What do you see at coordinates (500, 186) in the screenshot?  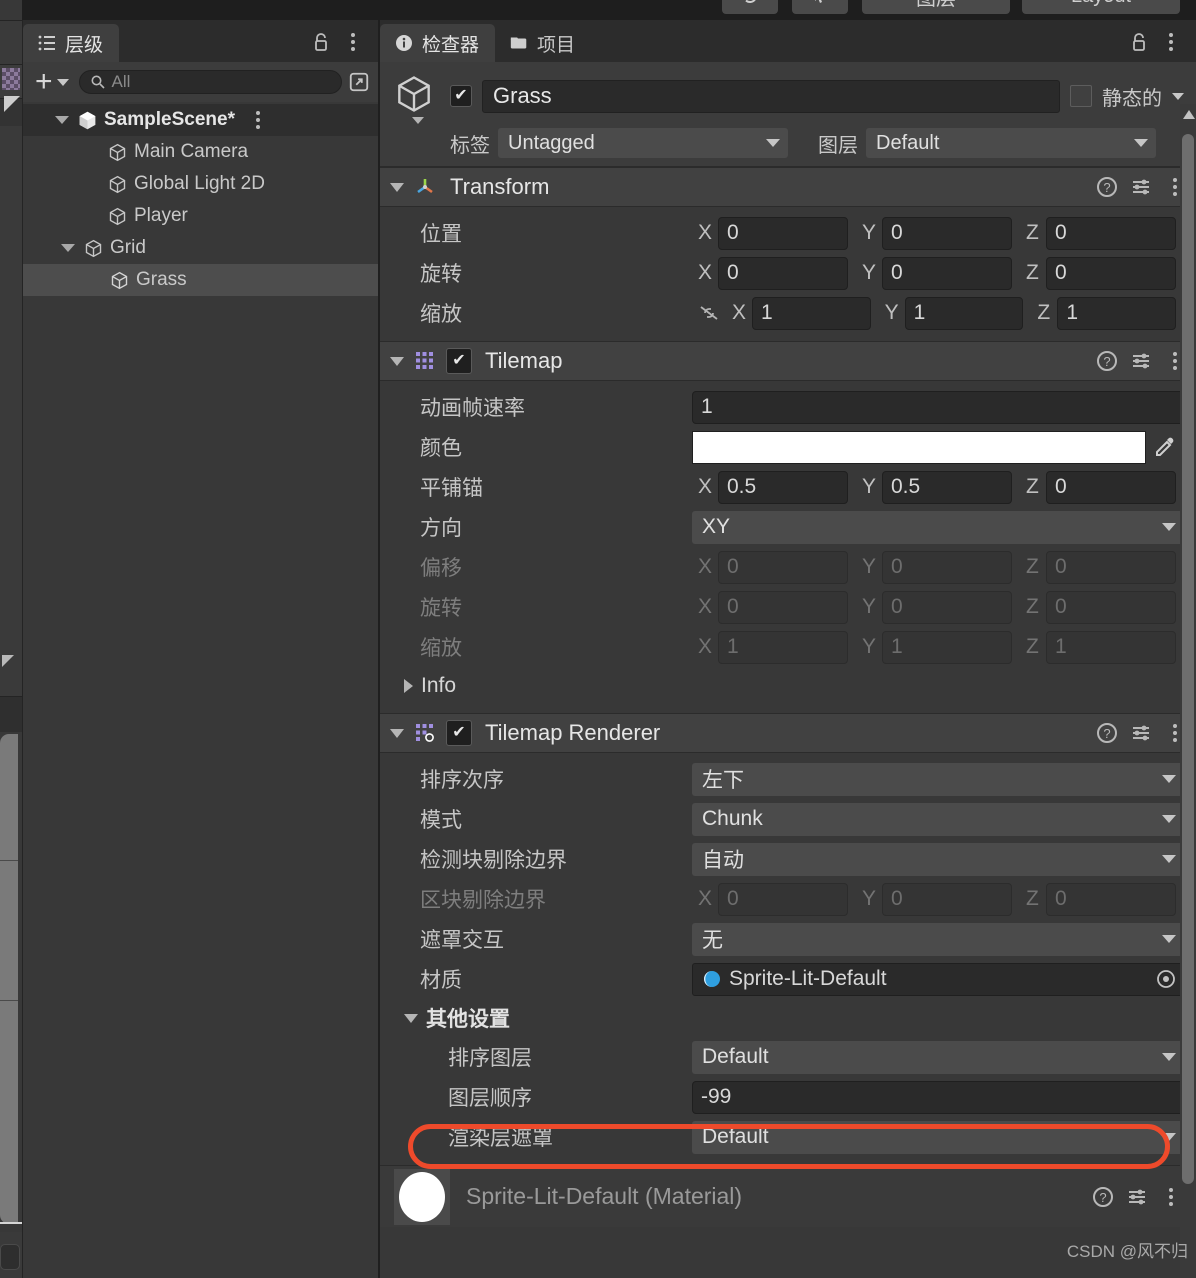 I see `component-title: Transform` at bounding box center [500, 186].